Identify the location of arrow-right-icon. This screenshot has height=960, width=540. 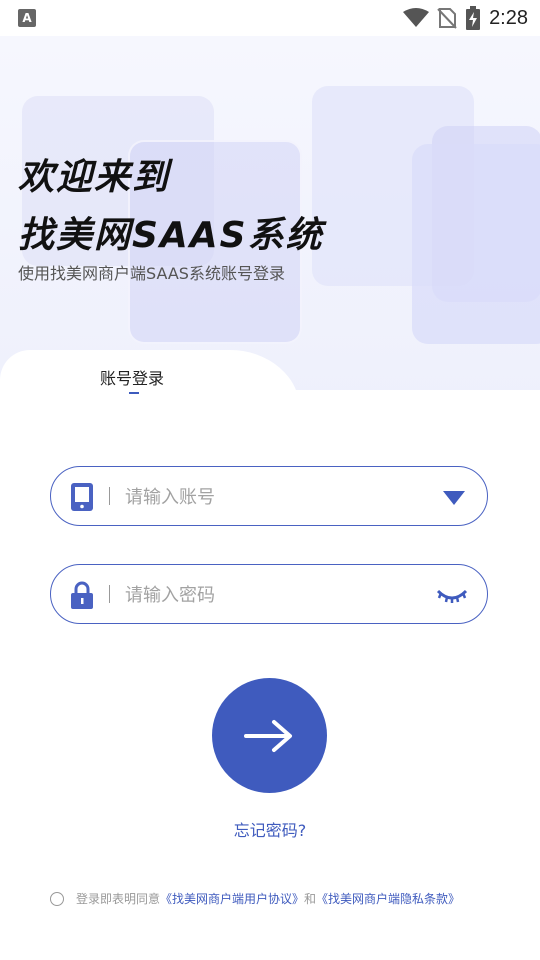
(268, 736).